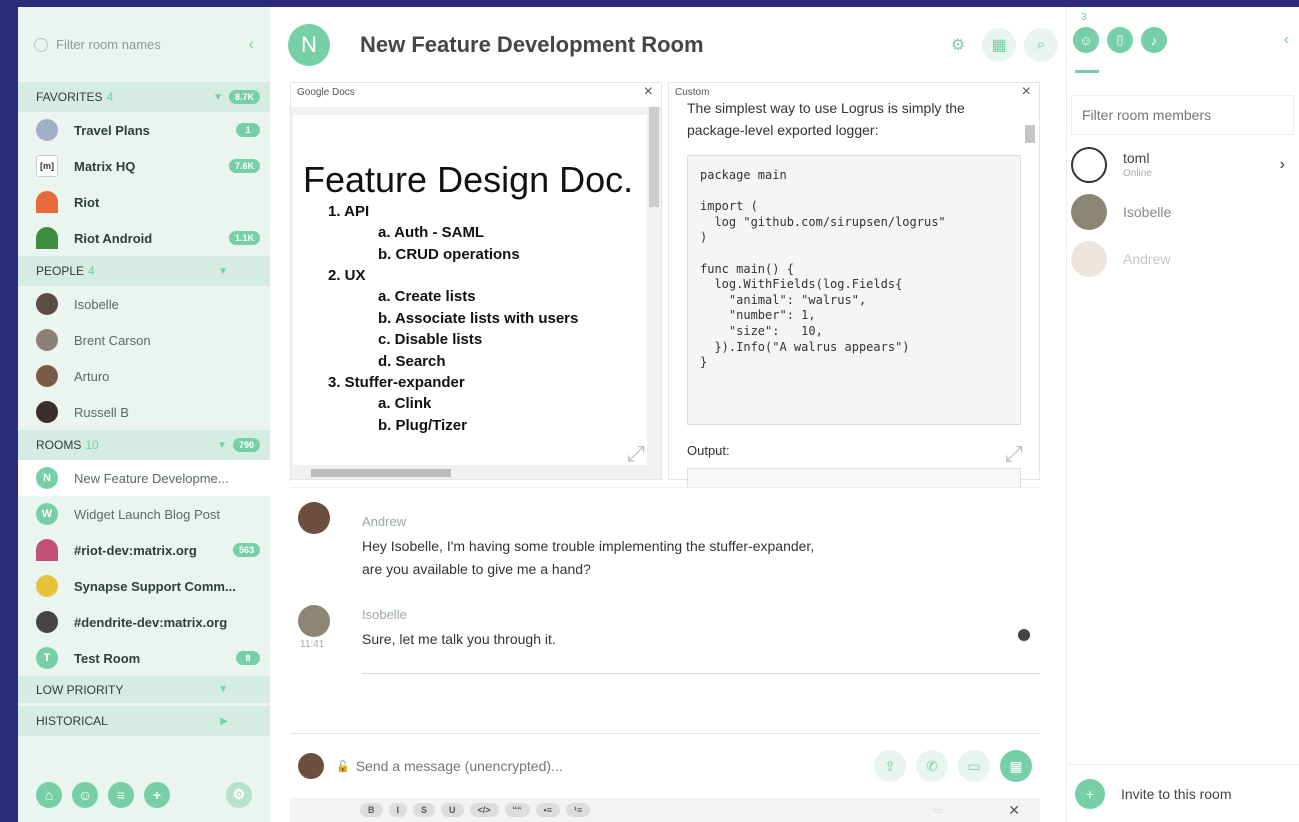 The width and height of the screenshot is (1299, 822). What do you see at coordinates (144, 721) in the screenshot?
I see `historical-section-header: HISTORICAL ▶` at bounding box center [144, 721].